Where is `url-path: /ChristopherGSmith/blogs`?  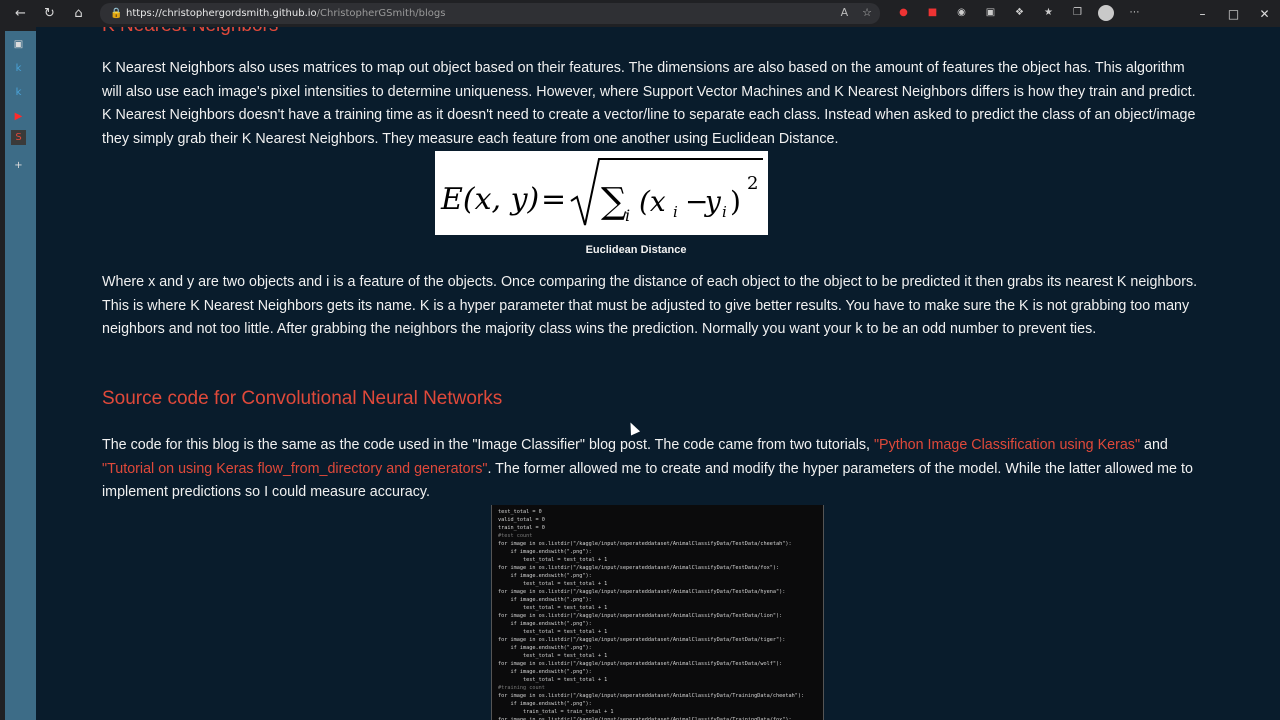
url-path: /ChristopherGSmith/blogs is located at coordinates (381, 13).